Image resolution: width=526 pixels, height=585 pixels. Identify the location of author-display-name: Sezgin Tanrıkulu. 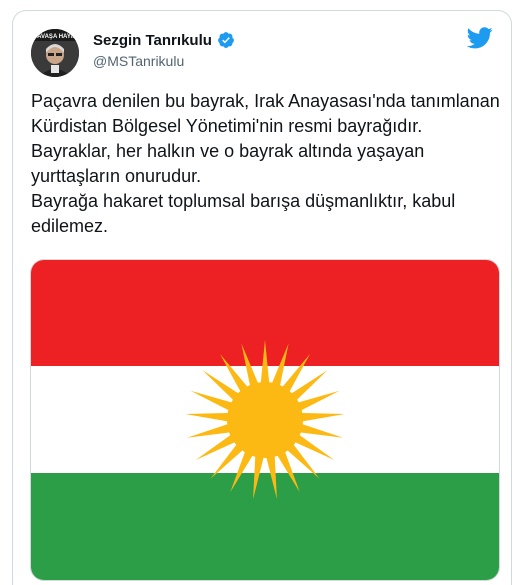
(152, 40).